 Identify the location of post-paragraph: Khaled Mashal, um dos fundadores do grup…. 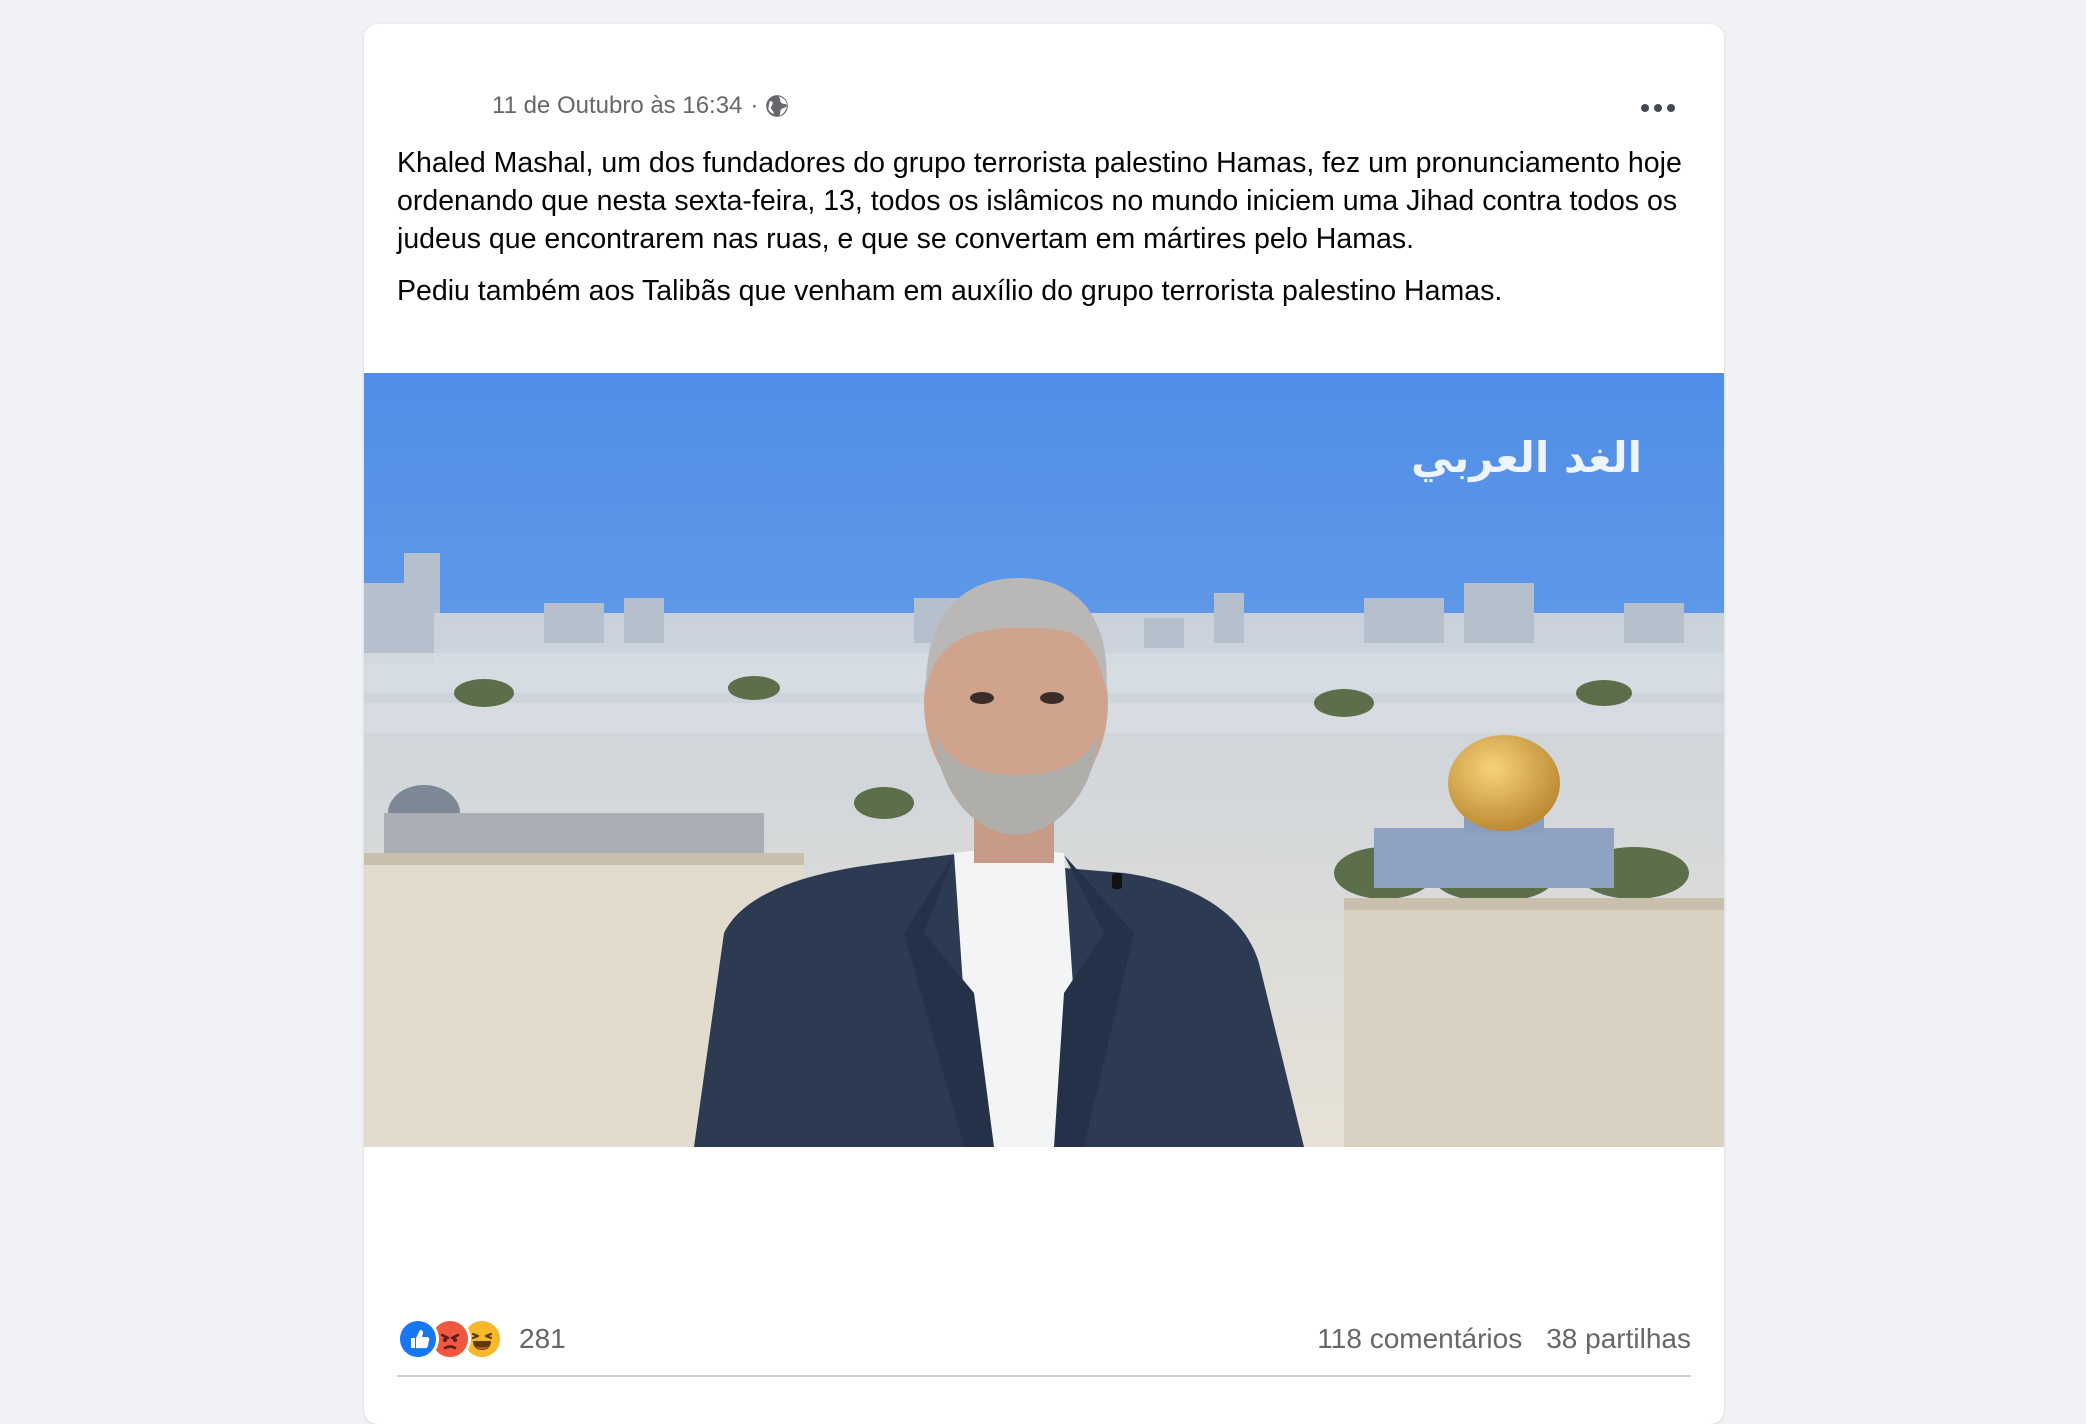
(1039, 201).